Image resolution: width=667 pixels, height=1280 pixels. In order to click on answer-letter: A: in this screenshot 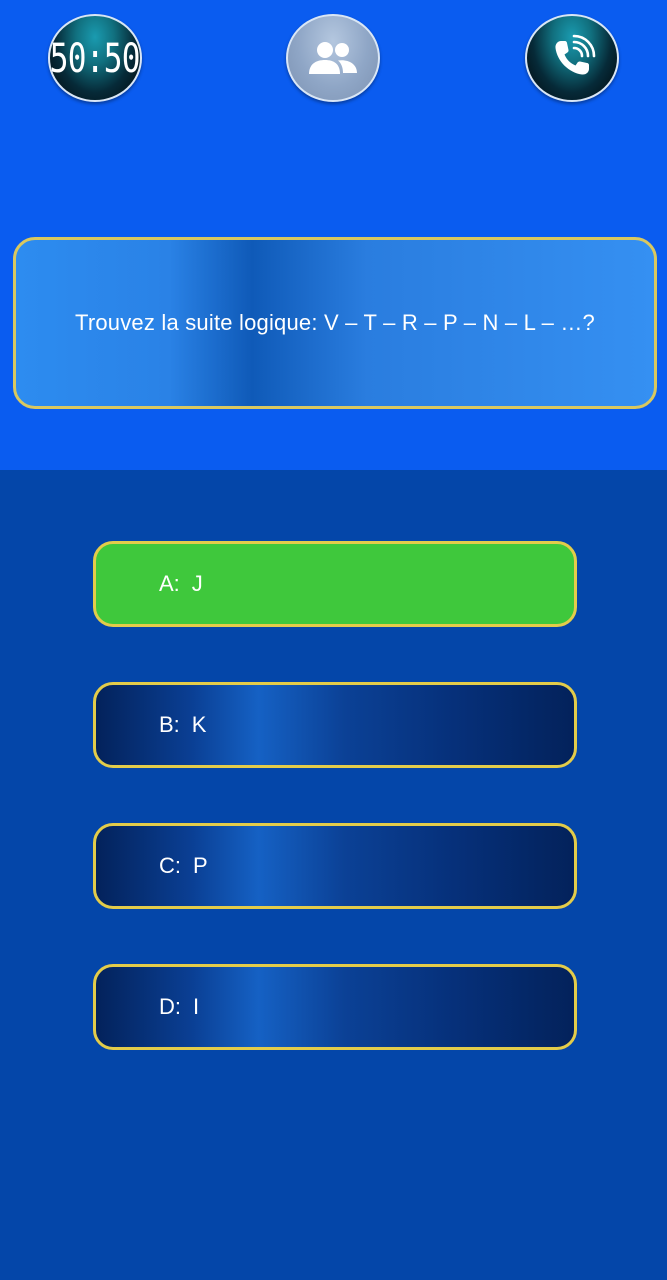, I will do `click(169, 583)`.